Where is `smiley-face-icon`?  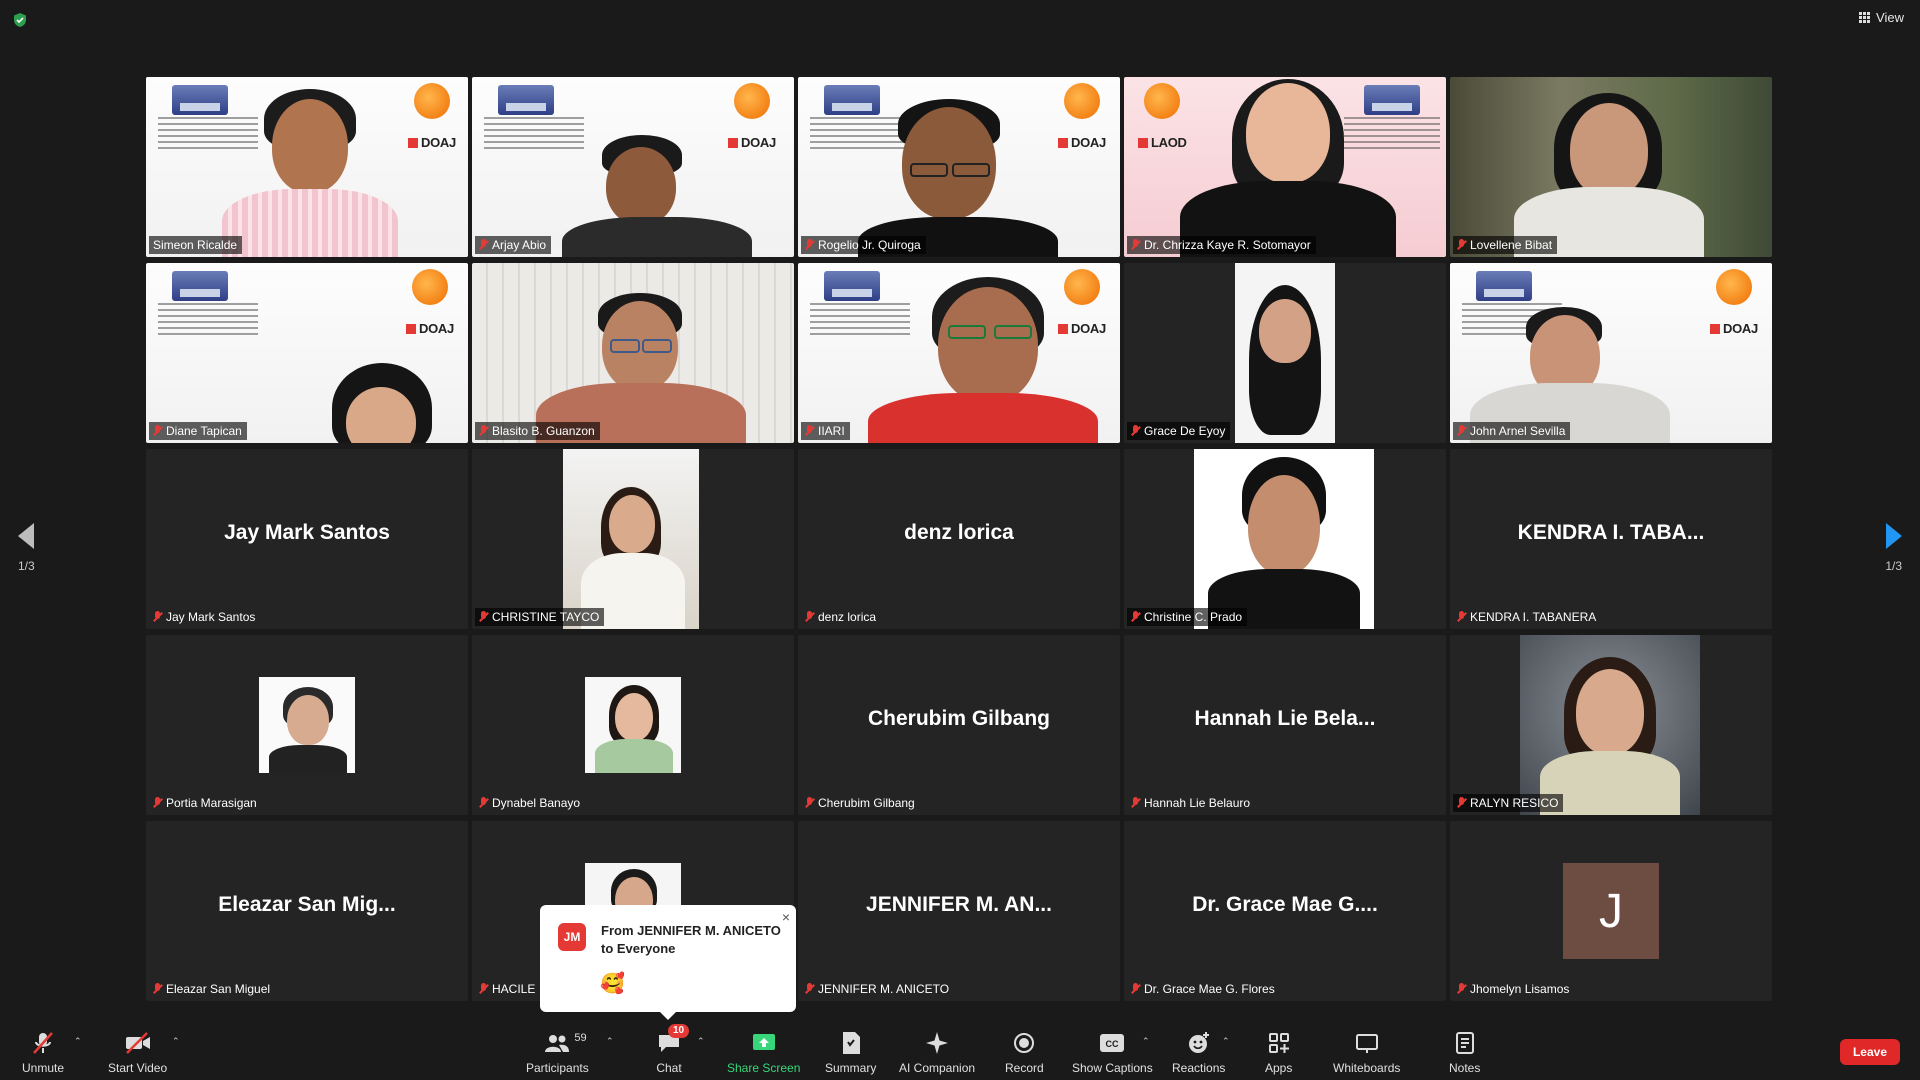
smiley-face-icon is located at coordinates (1199, 1043).